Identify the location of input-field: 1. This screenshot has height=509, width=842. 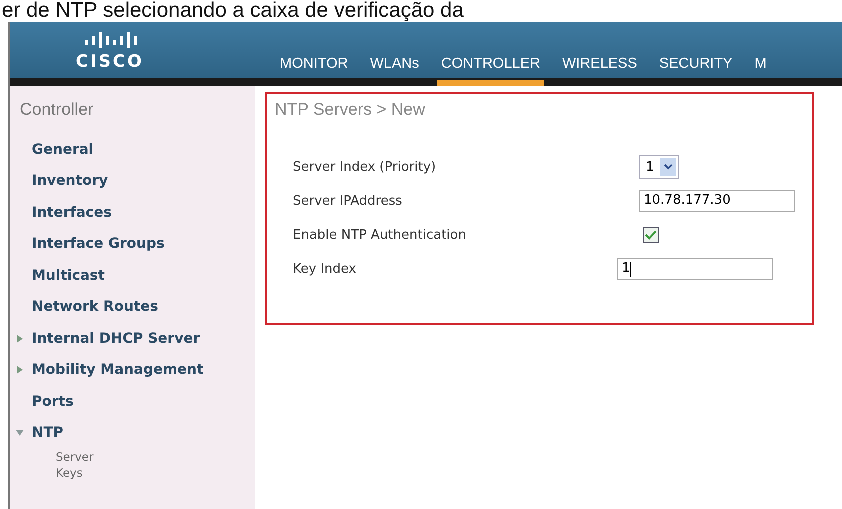
(695, 269).